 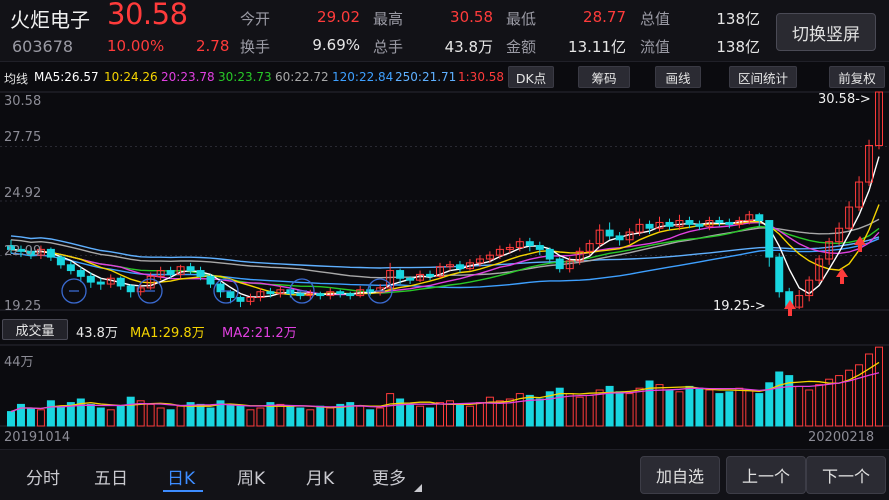 What do you see at coordinates (167, 333) in the screenshot?
I see `volume-ma1: MA1:29.8万` at bounding box center [167, 333].